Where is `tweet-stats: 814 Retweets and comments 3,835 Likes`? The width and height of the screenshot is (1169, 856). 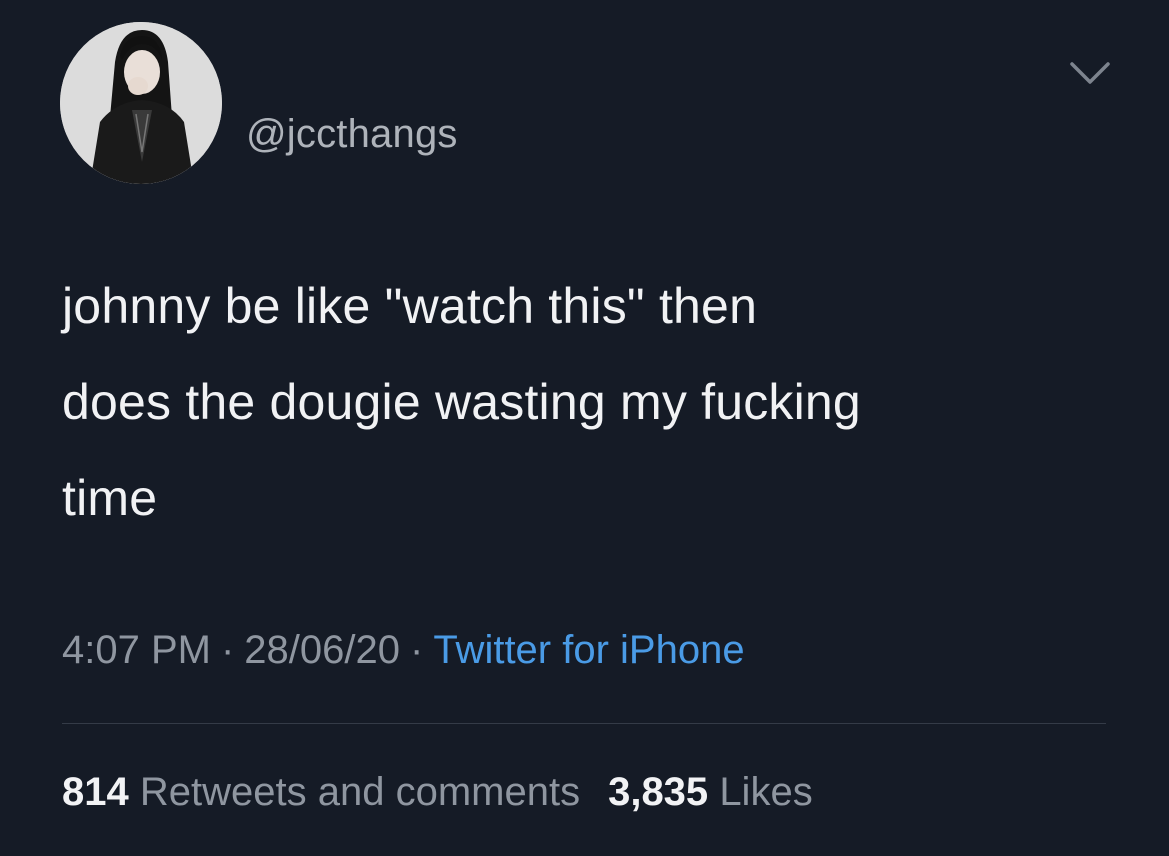
tweet-stats: 814 Retweets and comments 3,835 Likes is located at coordinates (437, 792).